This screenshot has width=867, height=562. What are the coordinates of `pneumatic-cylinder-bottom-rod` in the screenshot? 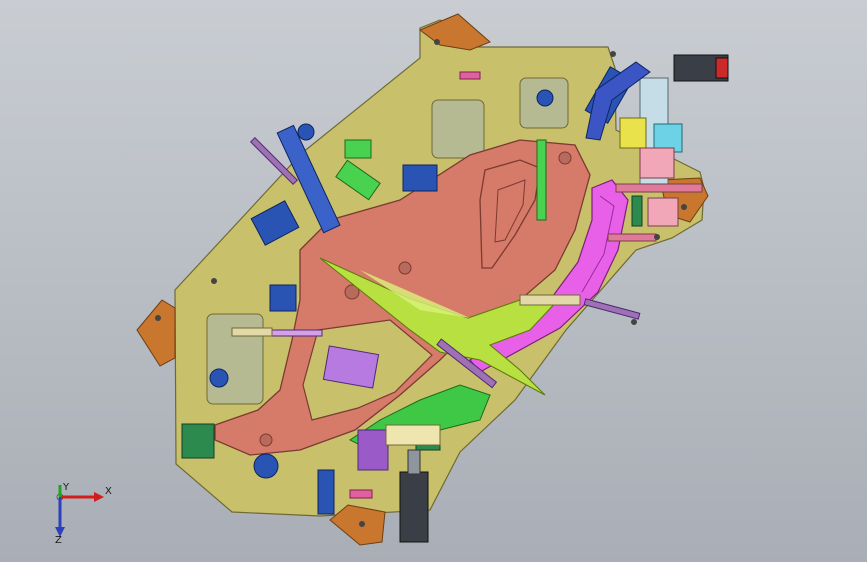 It's located at (414, 462).